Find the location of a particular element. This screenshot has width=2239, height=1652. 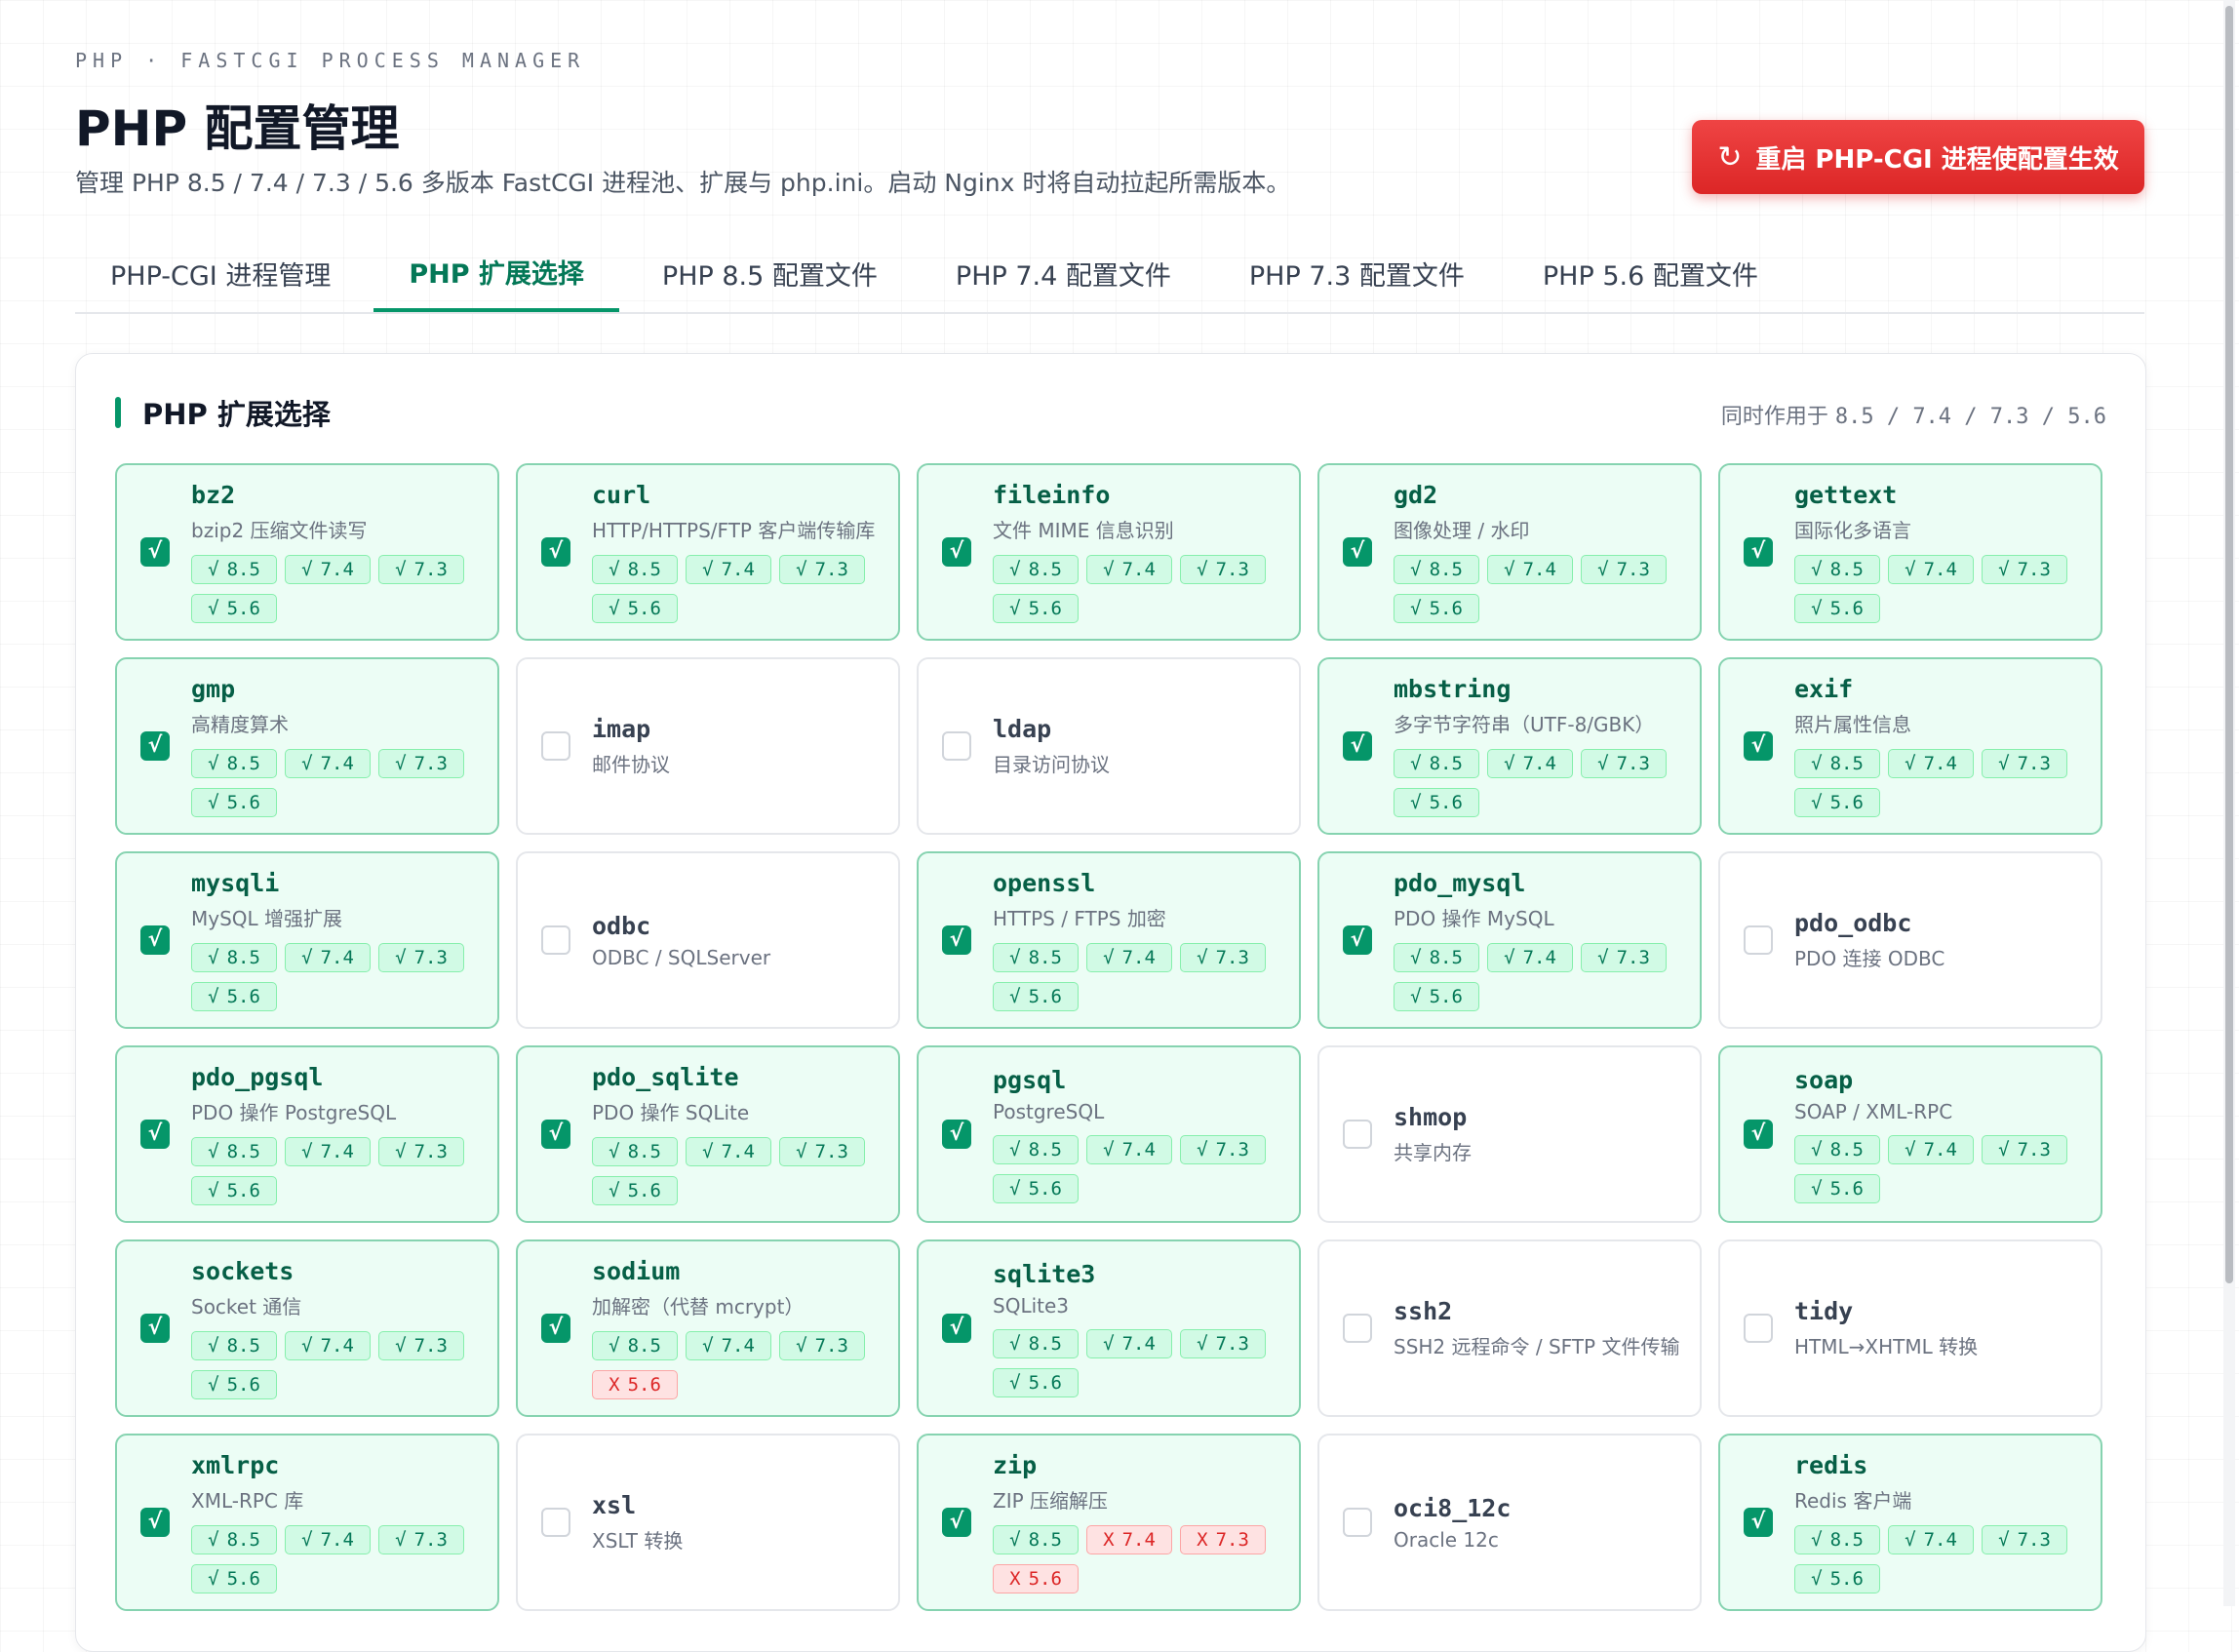

tab-3: PHP 7.4 配置文件 is located at coordinates (1064, 273).